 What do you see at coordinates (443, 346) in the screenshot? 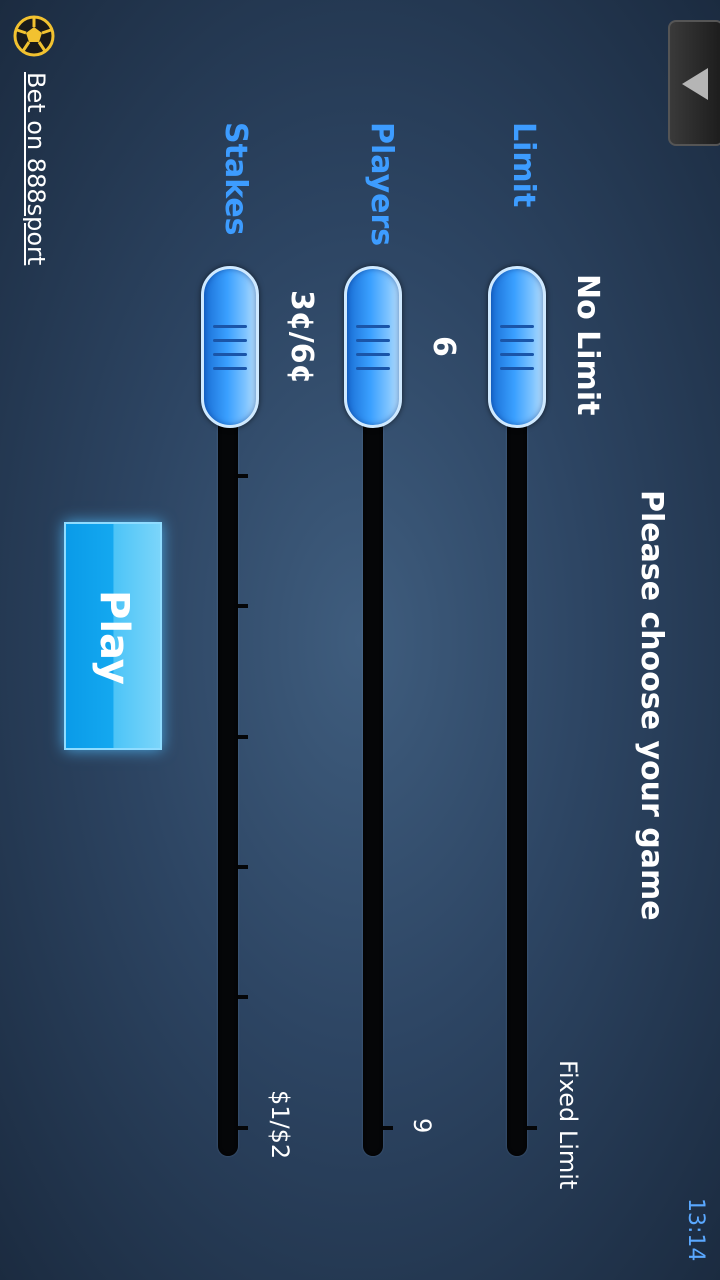
I see `players-value: 6` at bounding box center [443, 346].